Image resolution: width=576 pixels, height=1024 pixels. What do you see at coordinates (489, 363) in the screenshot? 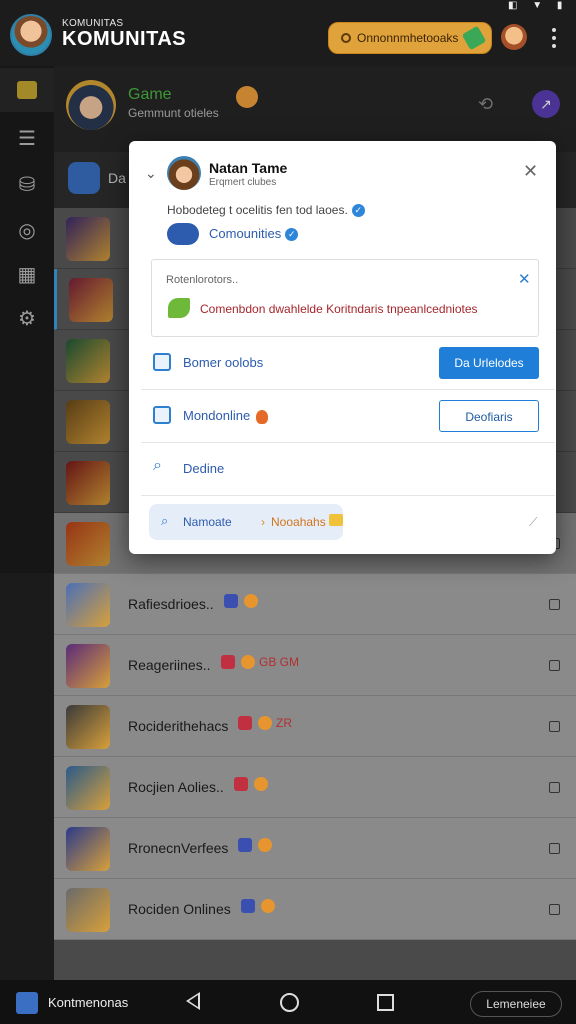
I see `primary-action-button: Da Urlelodes` at bounding box center [489, 363].